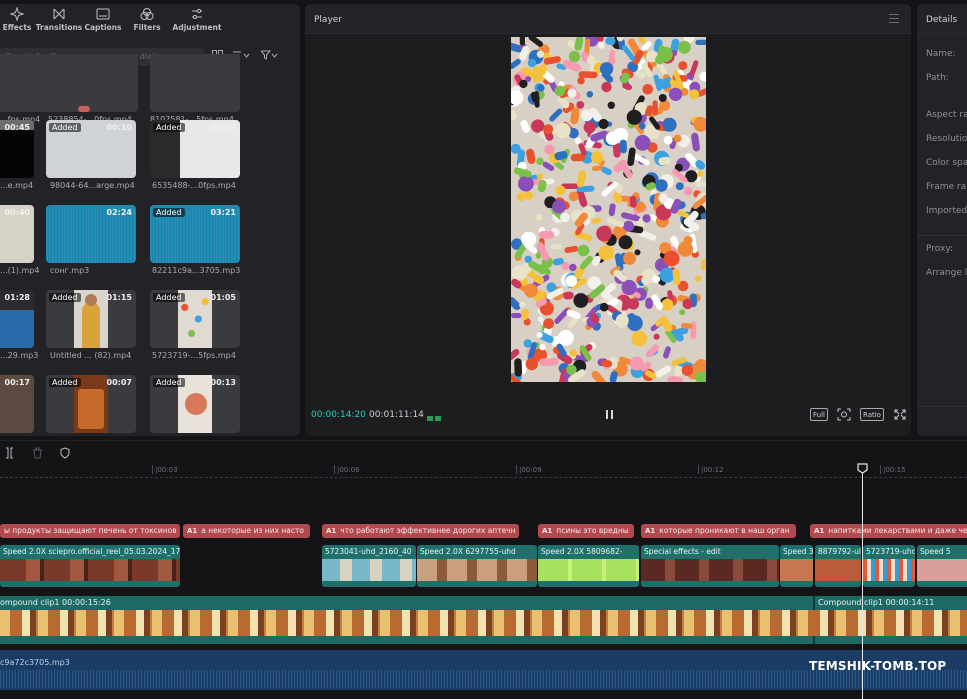 The height and width of the screenshot is (699, 967). What do you see at coordinates (17, 319) in the screenshot?
I see `media-thumbnail: 01:28` at bounding box center [17, 319].